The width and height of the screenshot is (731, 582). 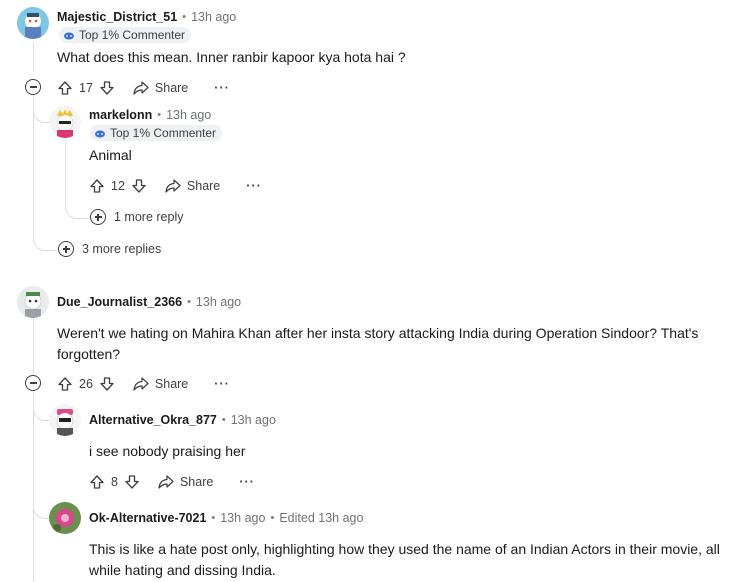 I want to click on vote-count: 12, so click(x=118, y=186).